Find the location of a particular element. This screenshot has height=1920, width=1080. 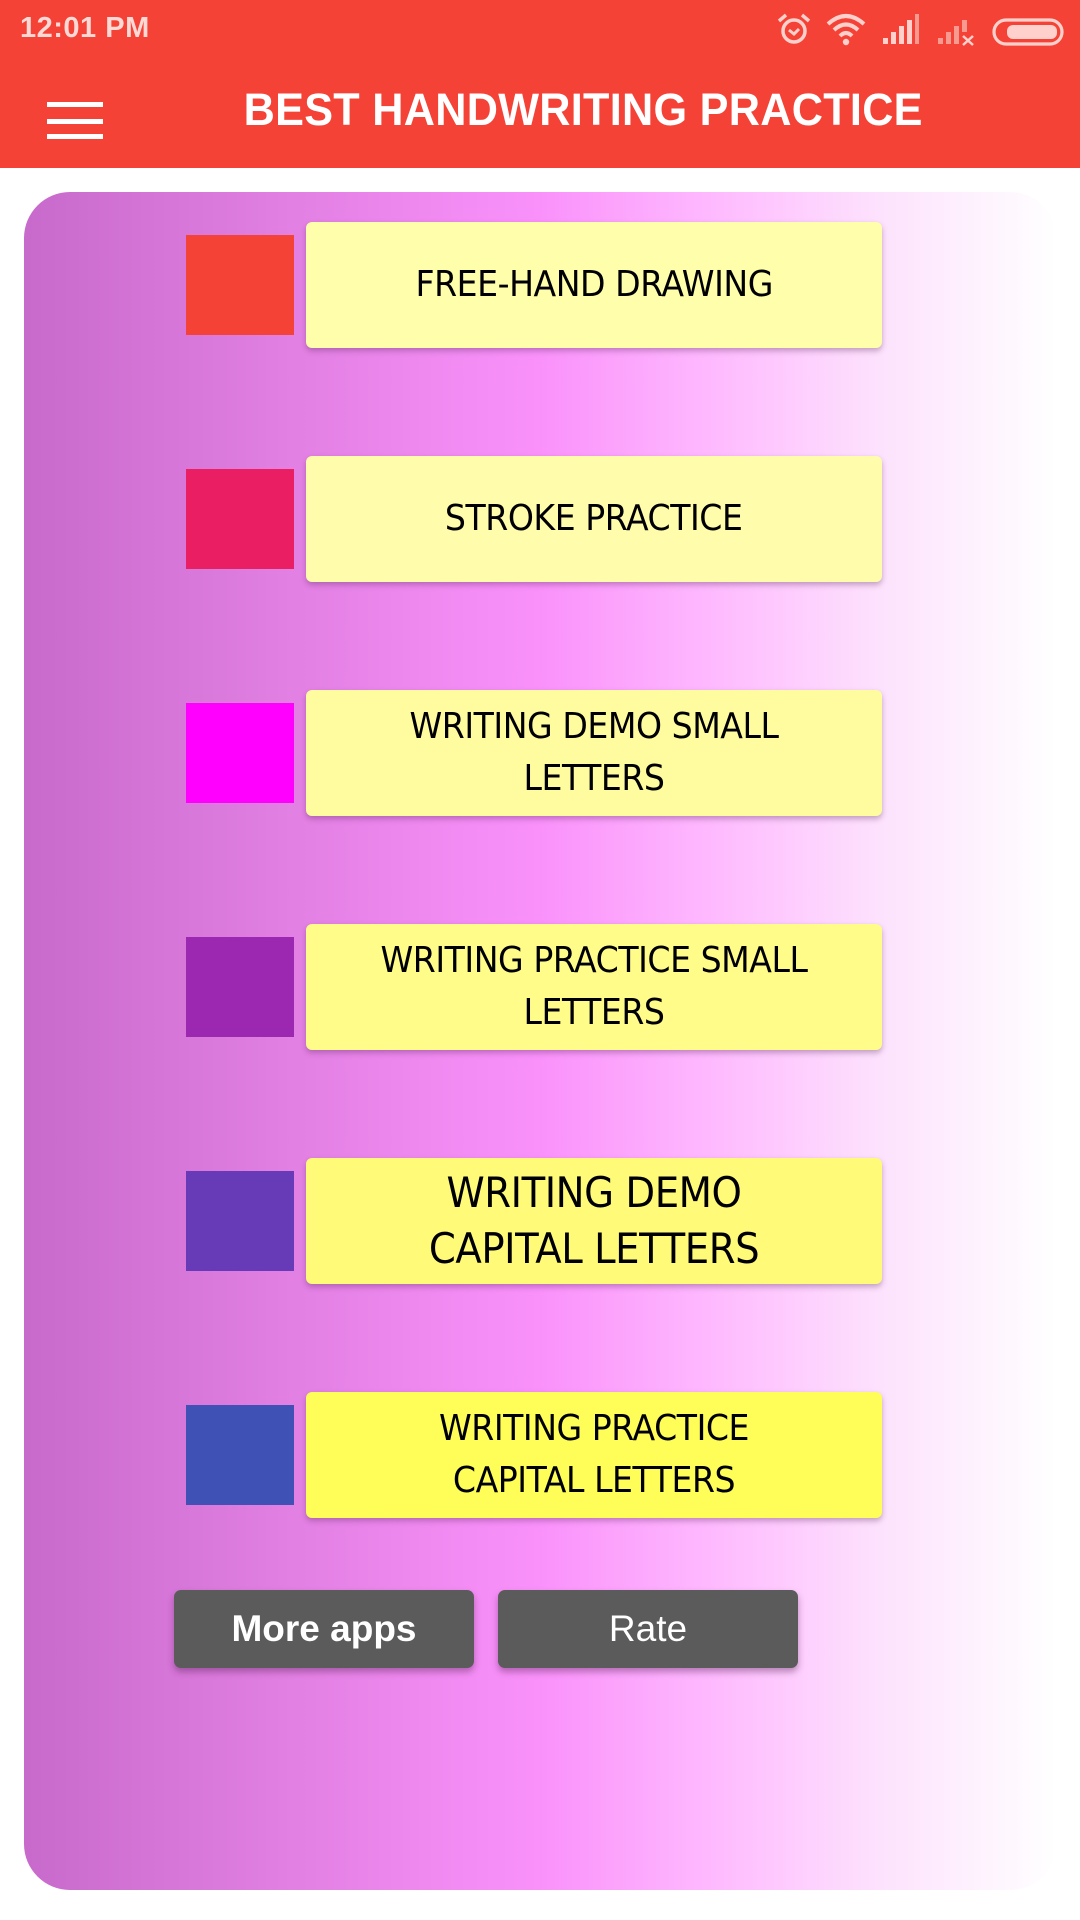

writing-demo-small-letters-button: WRITING DEMO SMALL LETTERS is located at coordinates (594, 753).